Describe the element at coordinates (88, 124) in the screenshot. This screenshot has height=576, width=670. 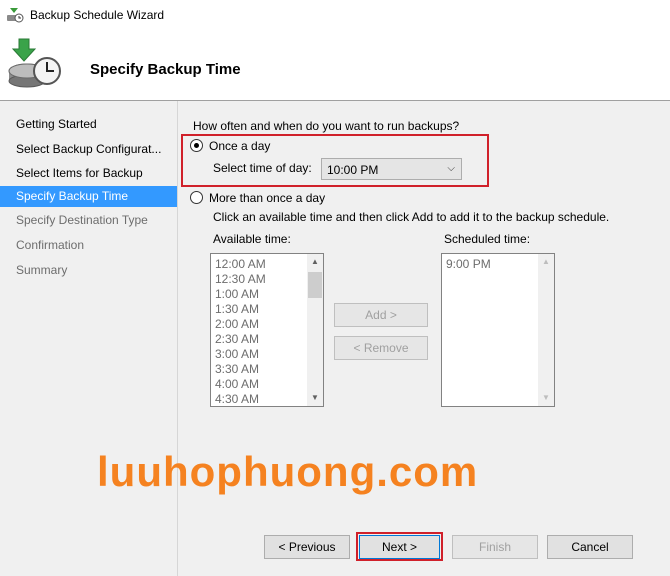
I see `step-getting-started: Getting Started` at that location.